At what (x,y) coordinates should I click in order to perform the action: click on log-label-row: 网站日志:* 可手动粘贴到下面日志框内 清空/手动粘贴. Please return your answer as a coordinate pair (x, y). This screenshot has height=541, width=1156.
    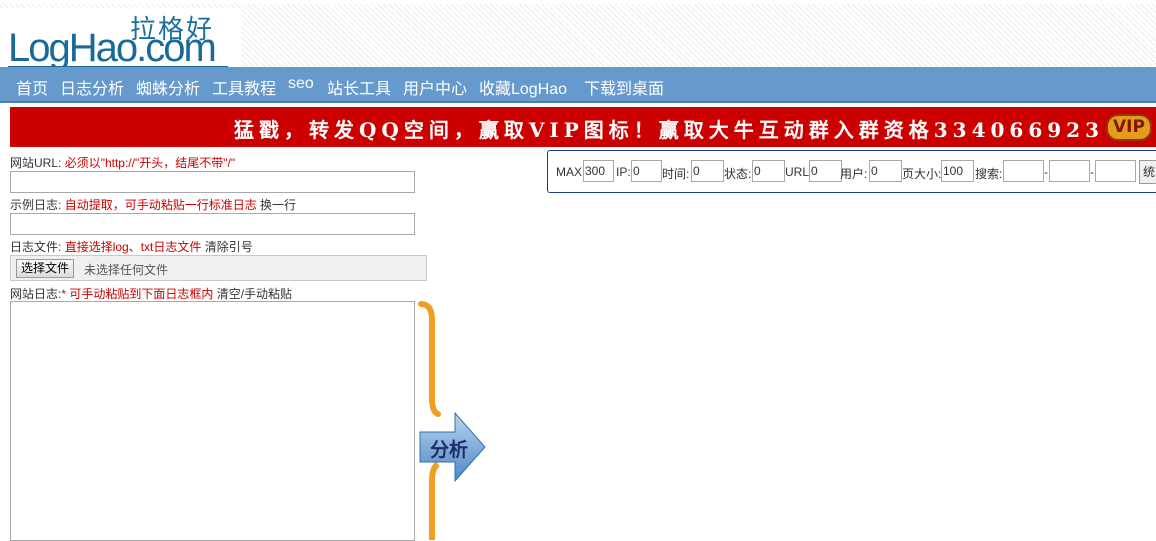
    Looking at the image, I should click on (151, 293).